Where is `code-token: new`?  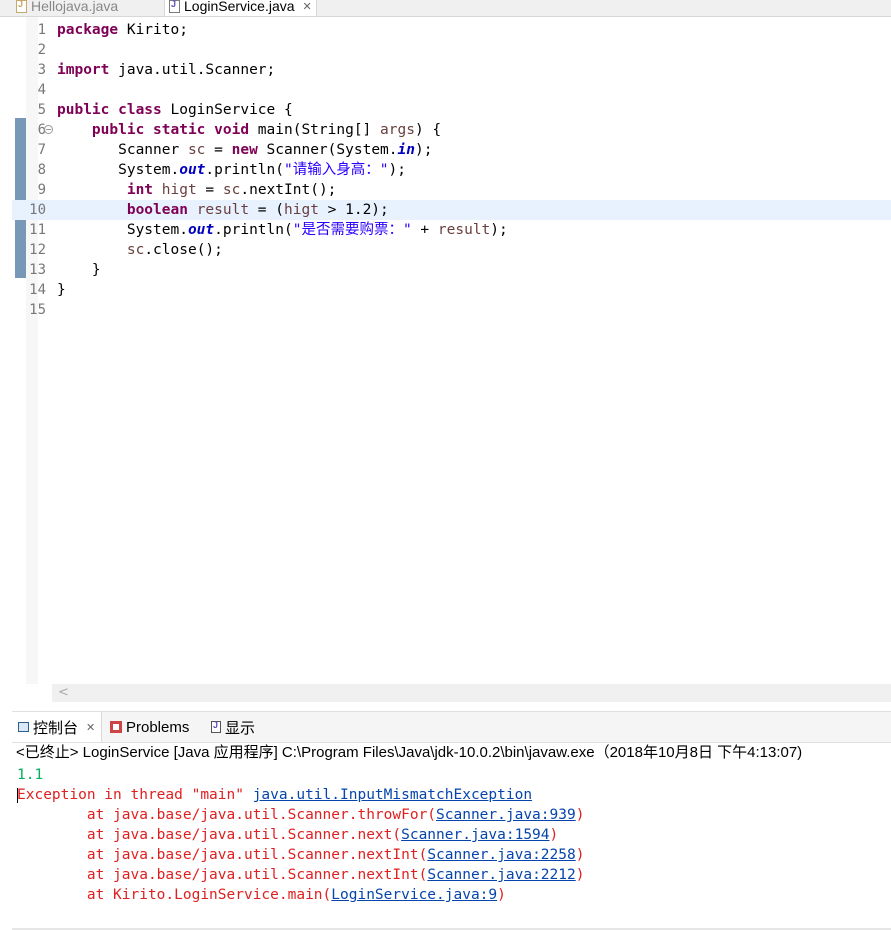
code-token: new is located at coordinates (244, 150).